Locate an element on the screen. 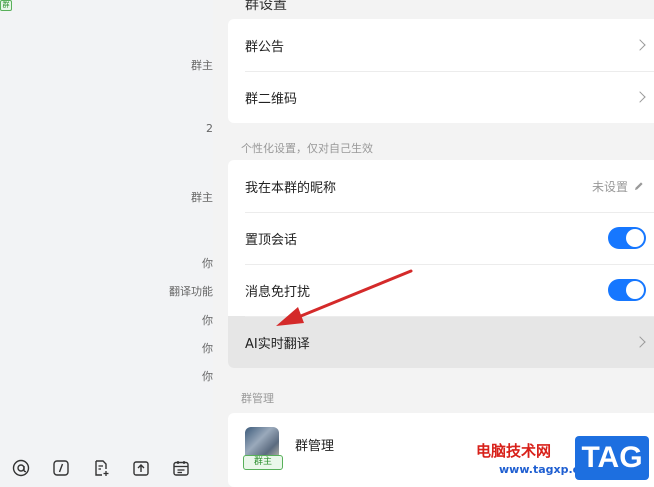  nickname-row: 我在本群的昵称 未设置 is located at coordinates (441, 186).